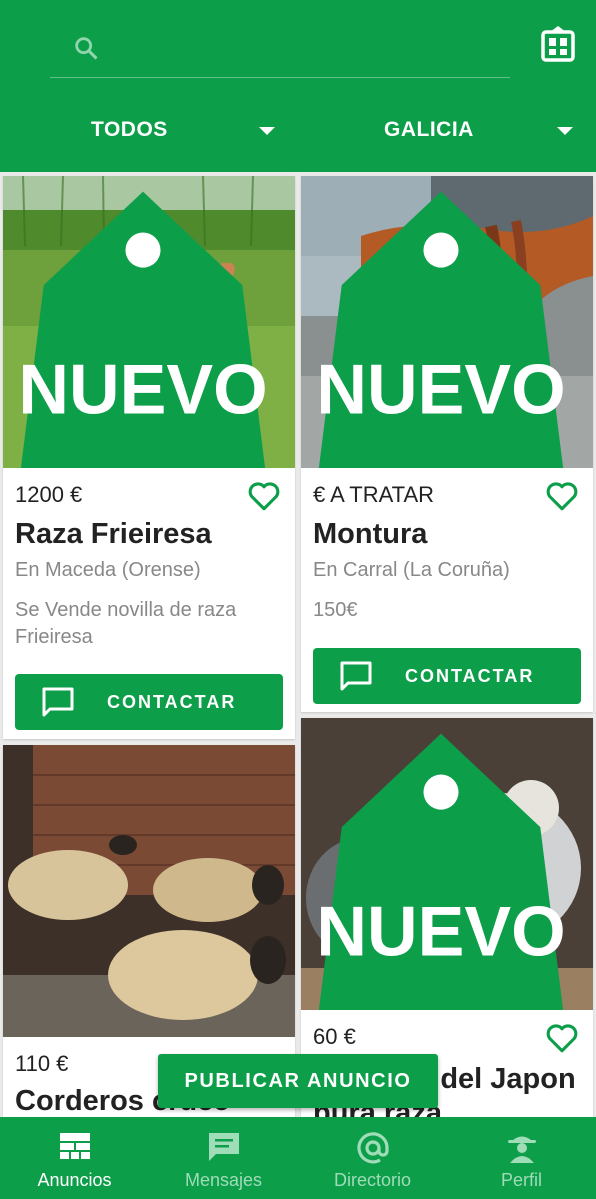 Image resolution: width=596 pixels, height=1199 pixels. Describe the element at coordinates (334, 1036) in the screenshot. I see `listing-price: 60 €` at that location.